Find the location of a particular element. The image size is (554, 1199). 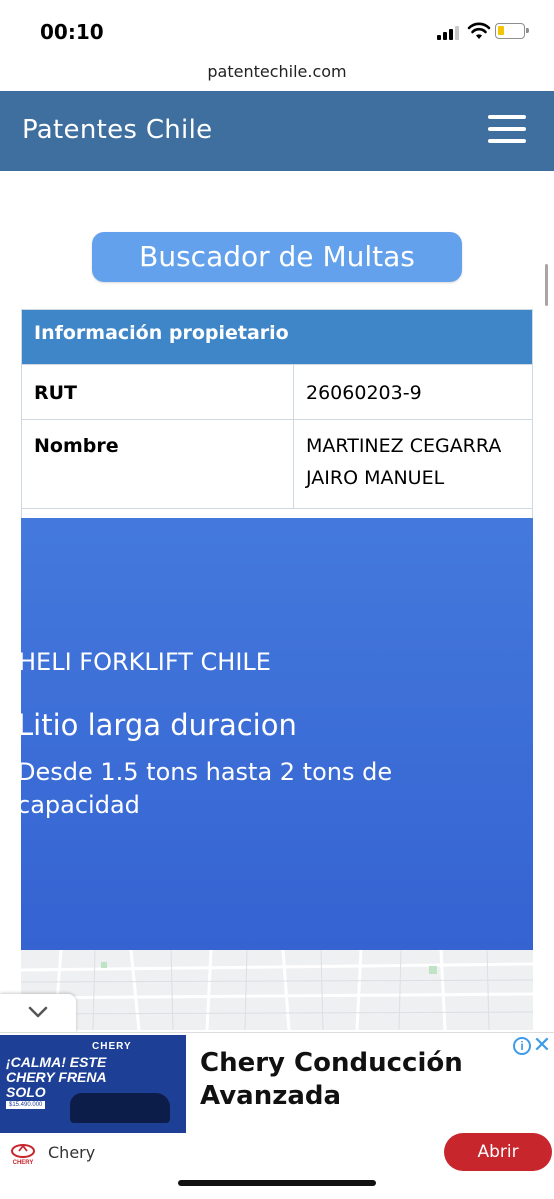

home-indicator is located at coordinates (277, 1183).